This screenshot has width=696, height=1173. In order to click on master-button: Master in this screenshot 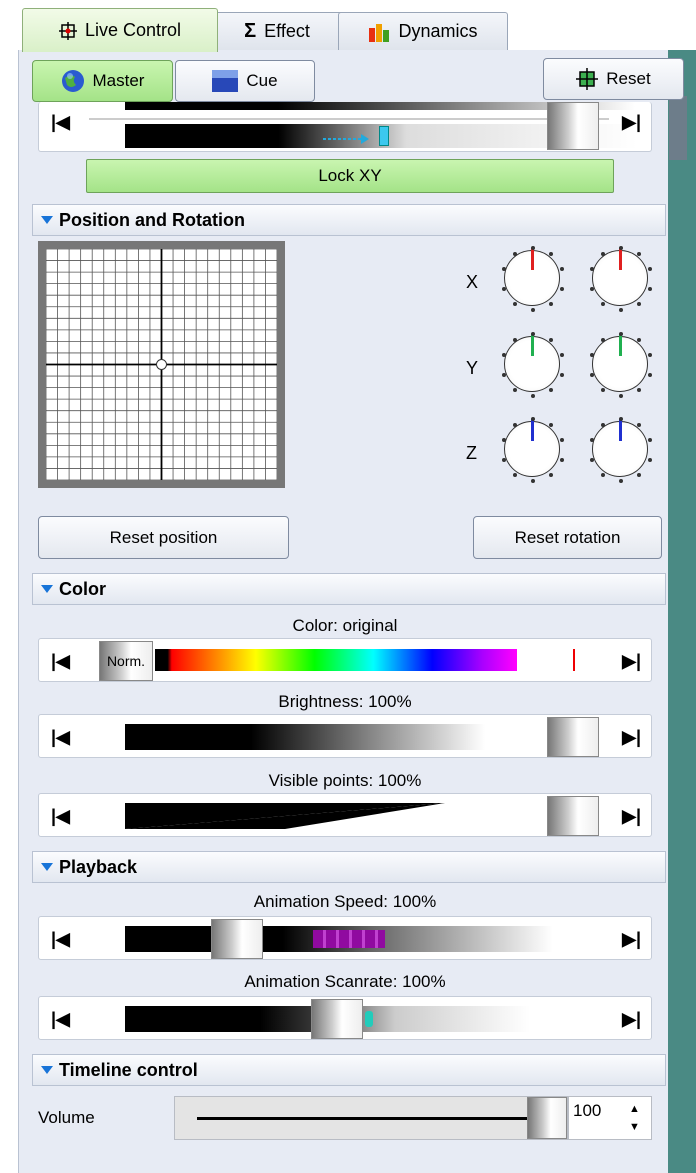, I will do `click(102, 81)`.